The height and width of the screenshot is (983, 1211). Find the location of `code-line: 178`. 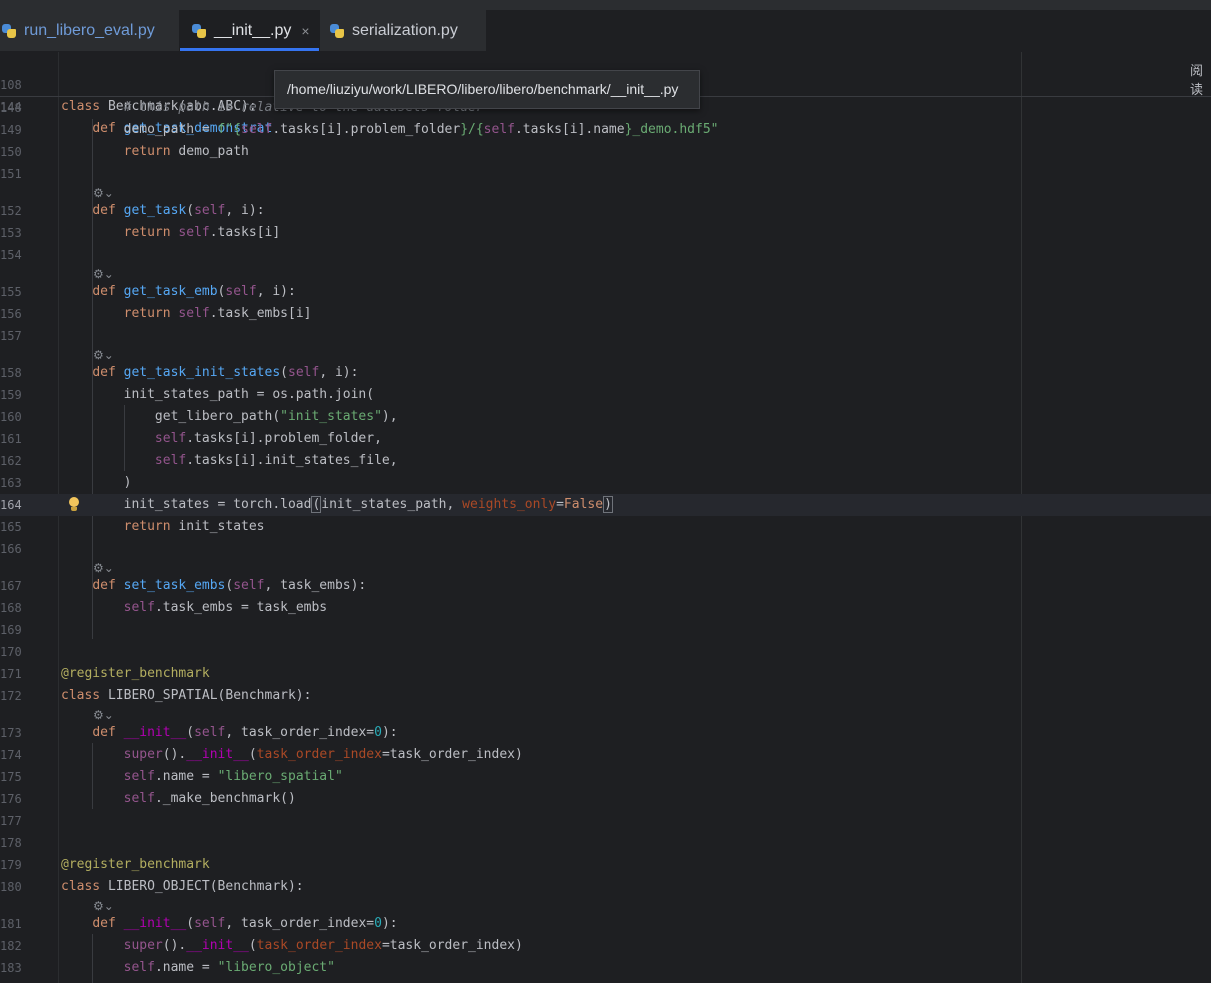

code-line: 178 is located at coordinates (605, 843).